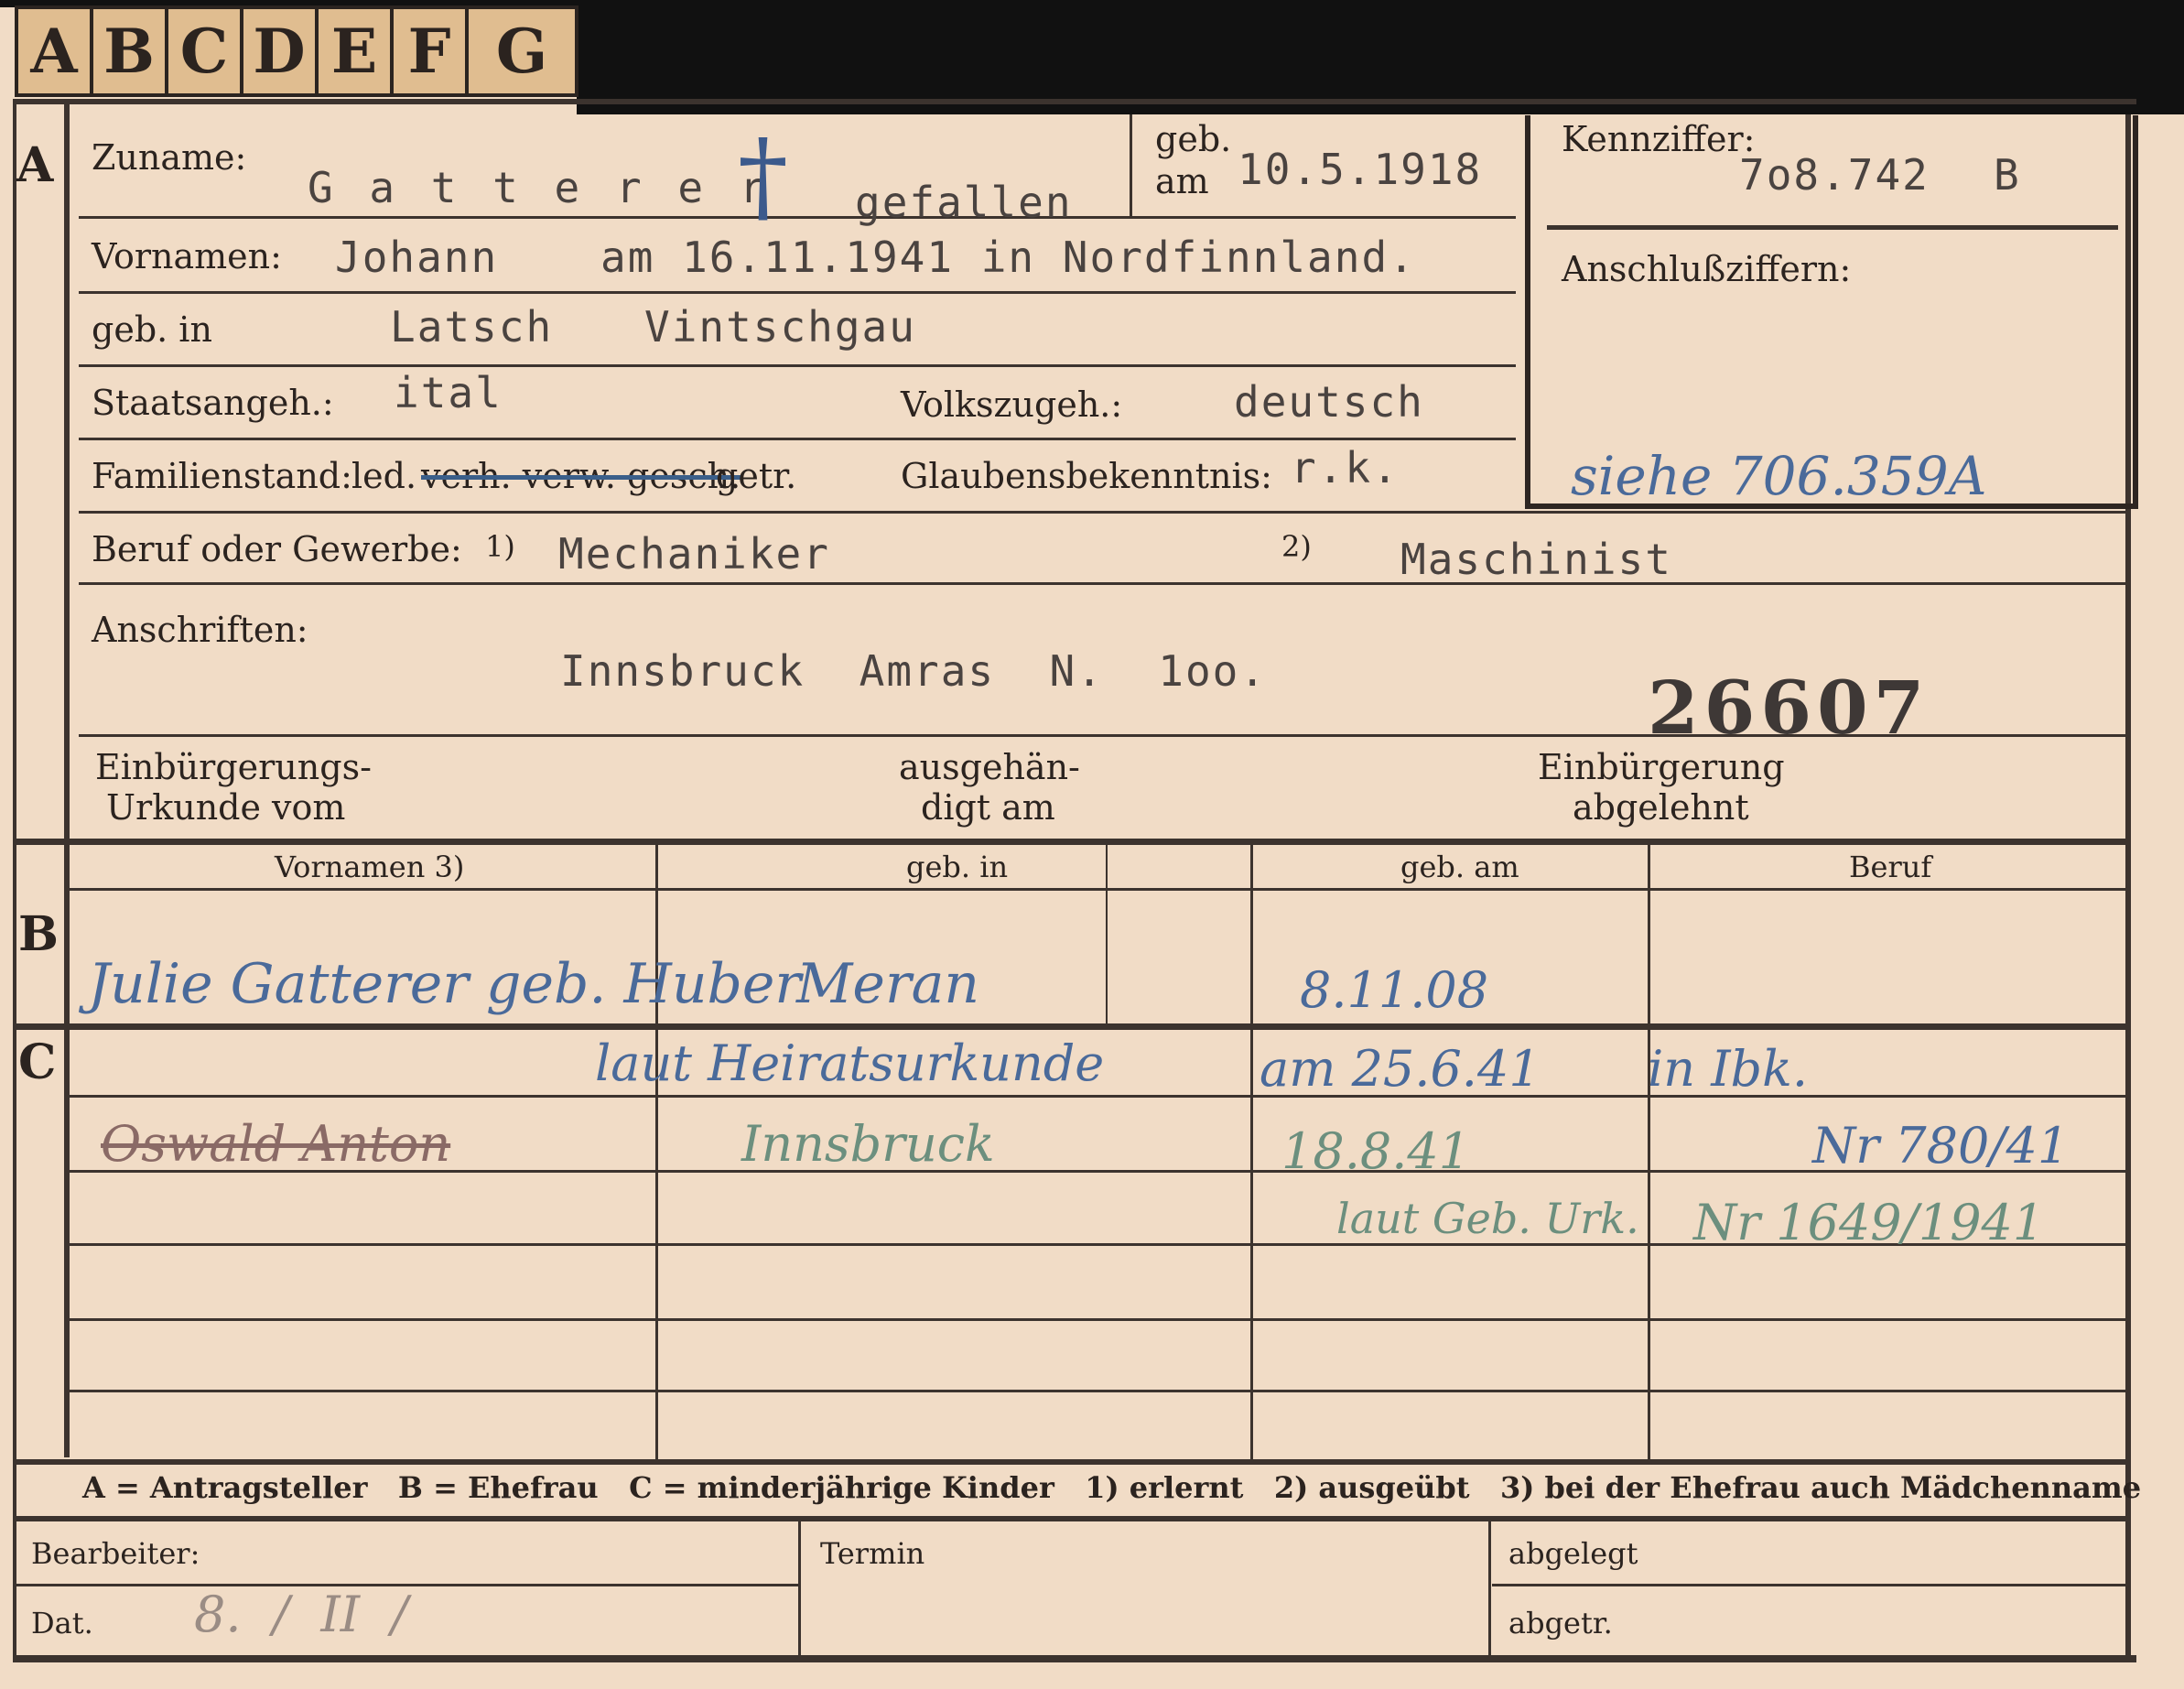 This screenshot has height=1689, width=2184. I want to click on gebin-region: Vintschgau, so click(780, 327).